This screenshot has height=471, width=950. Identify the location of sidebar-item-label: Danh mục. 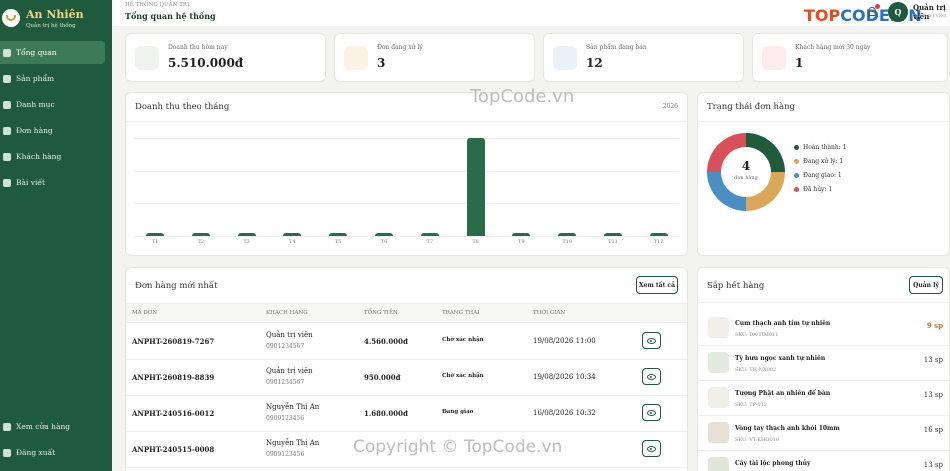
(35, 104).